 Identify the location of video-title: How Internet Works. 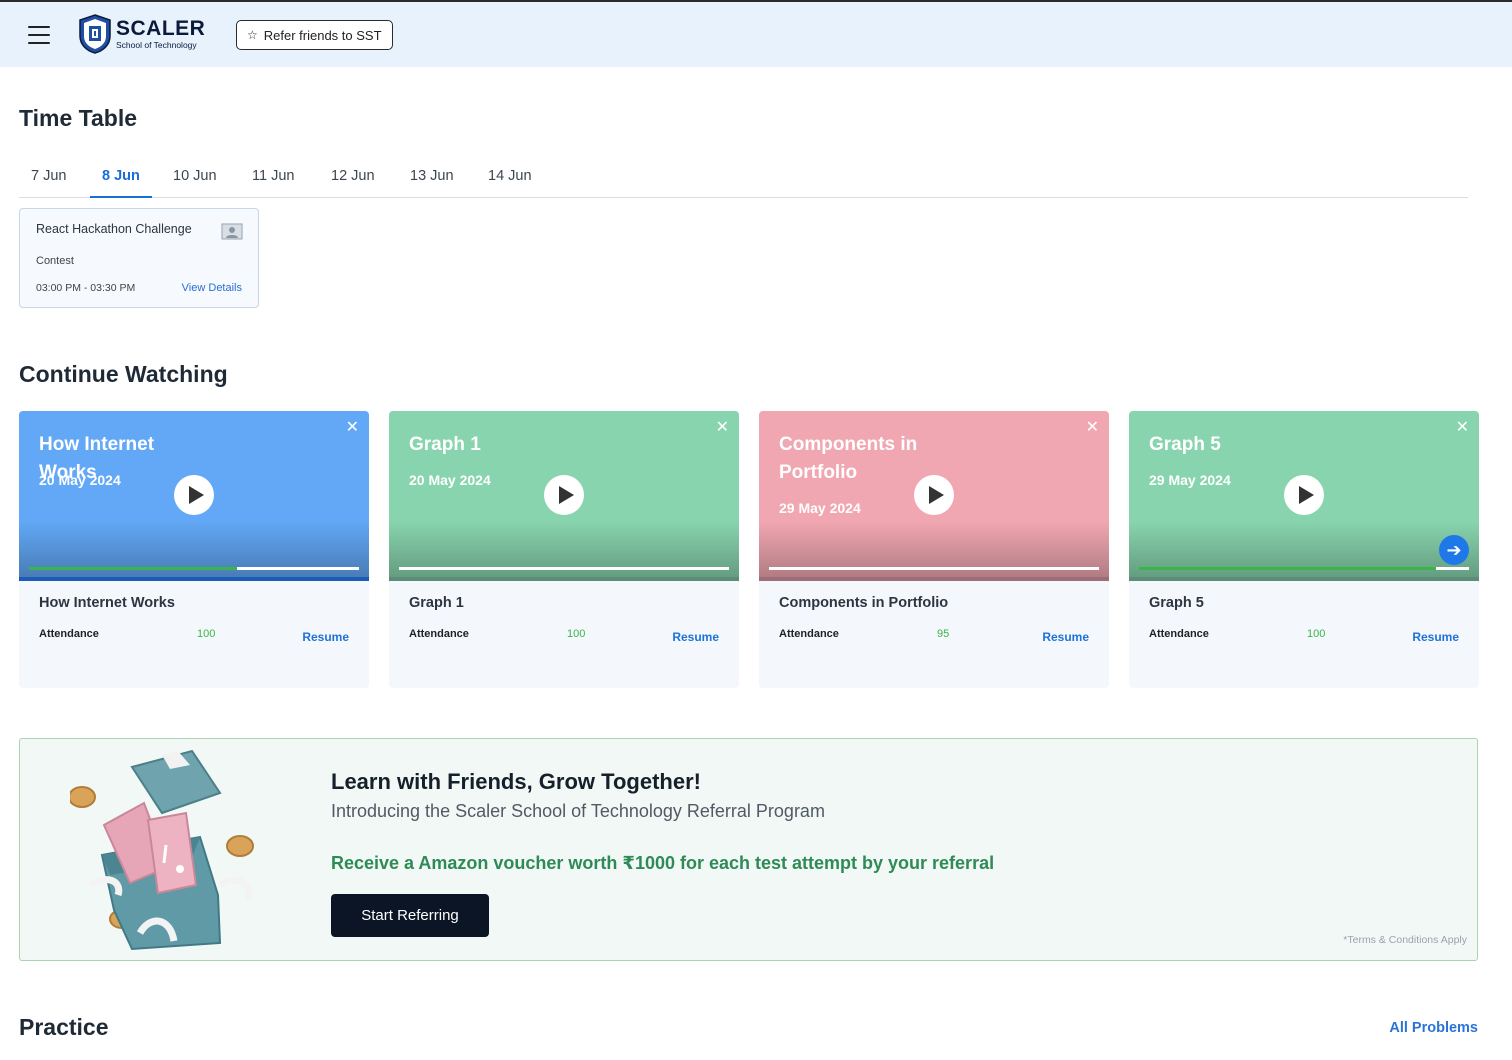
(107, 603).